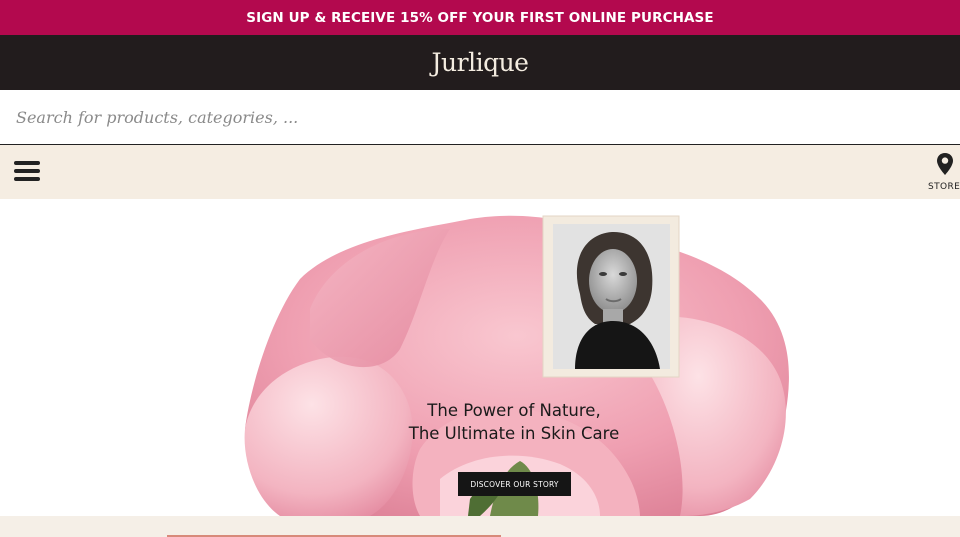 This screenshot has height=537, width=960. I want to click on search-input, so click(480, 117).